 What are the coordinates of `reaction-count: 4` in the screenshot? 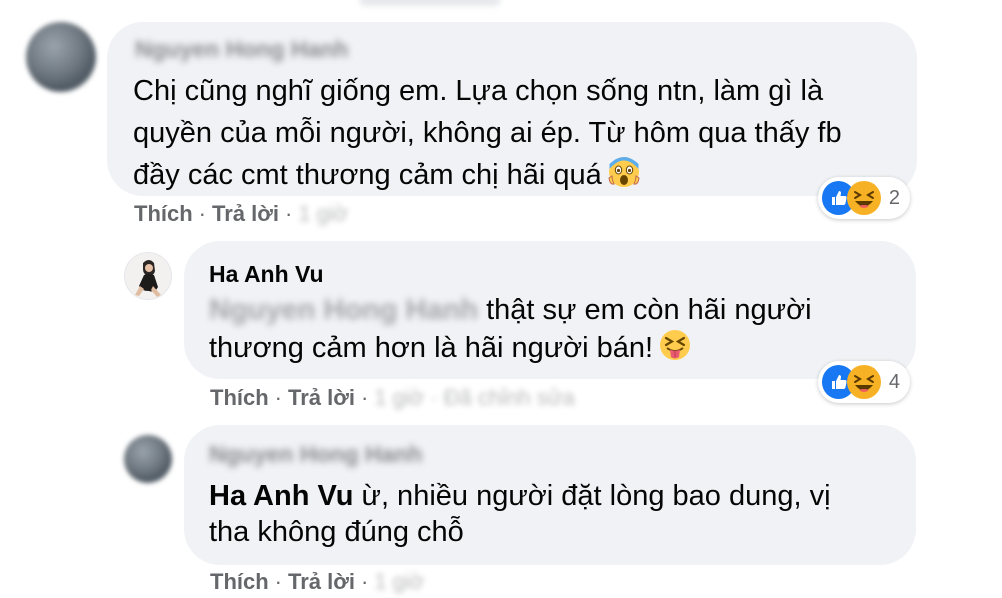 It's located at (894, 381).